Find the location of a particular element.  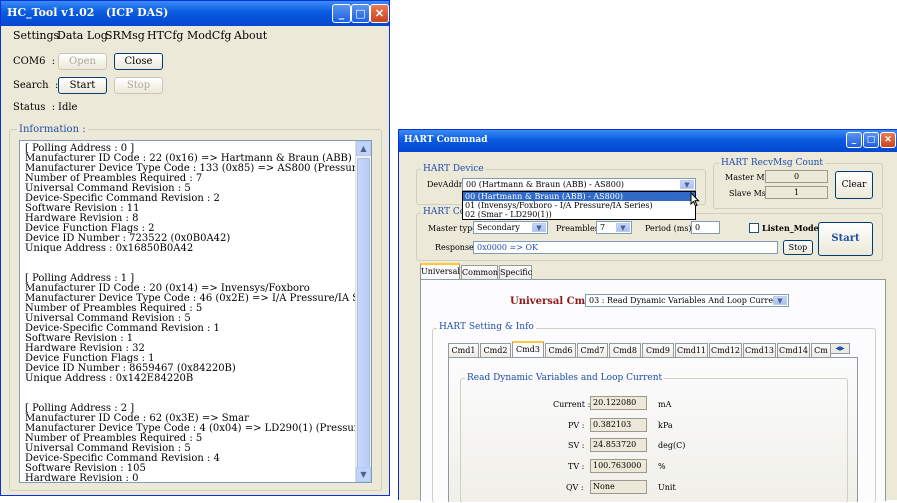

master-msg-value: 0 is located at coordinates (796, 176).